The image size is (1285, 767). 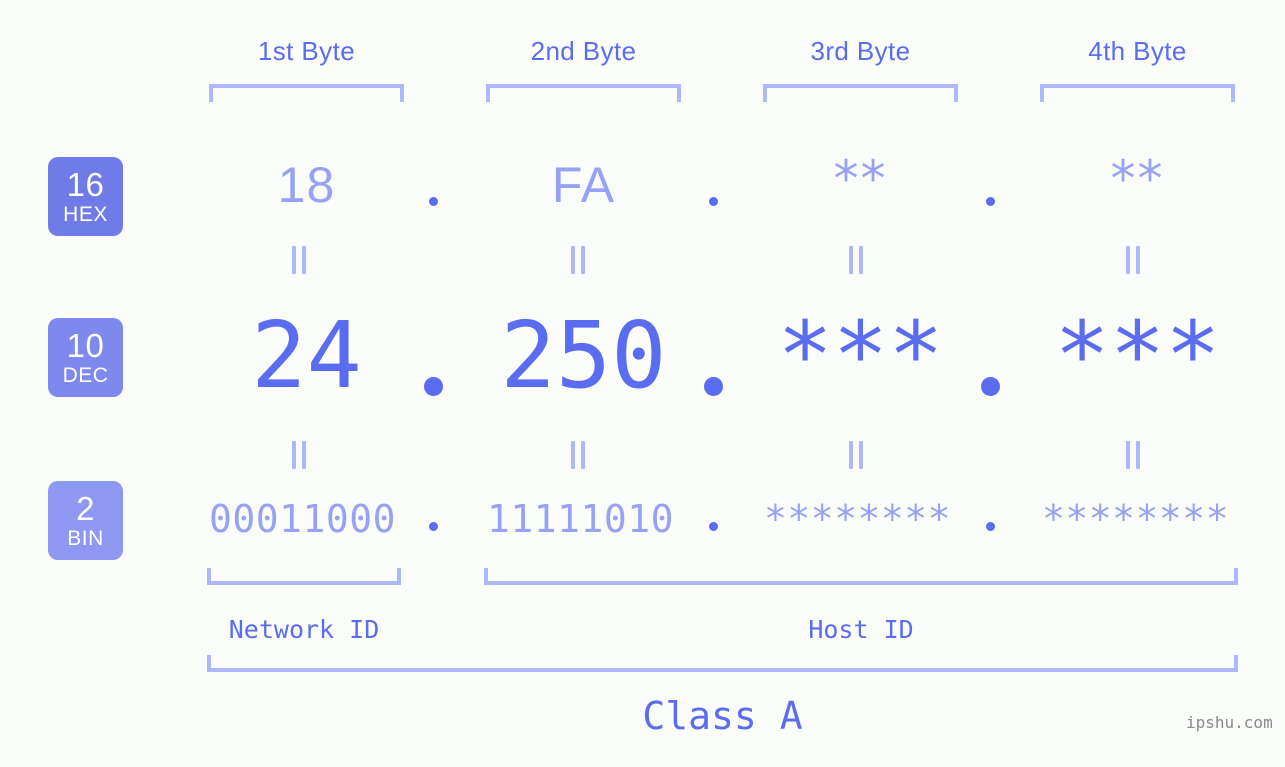 I want to click on base-badge-hex-number: 16, so click(x=85, y=184).